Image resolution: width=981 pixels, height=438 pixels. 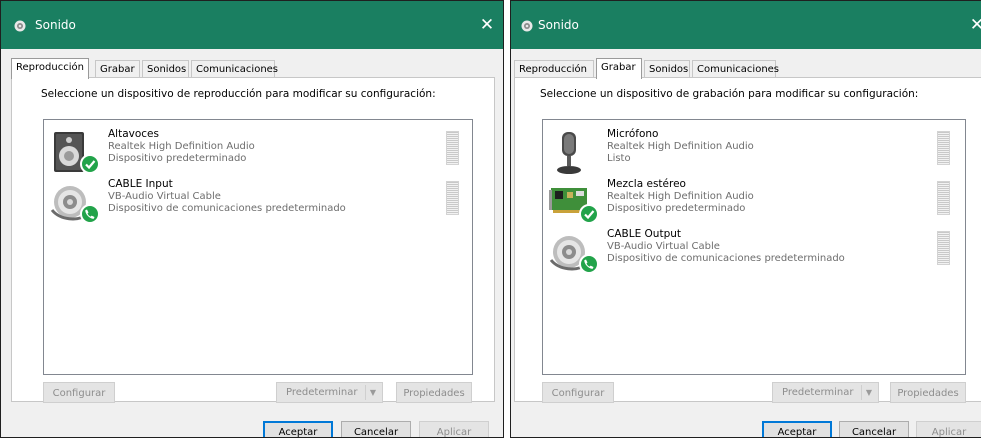 I want to click on device-status: Listo, so click(x=619, y=158).